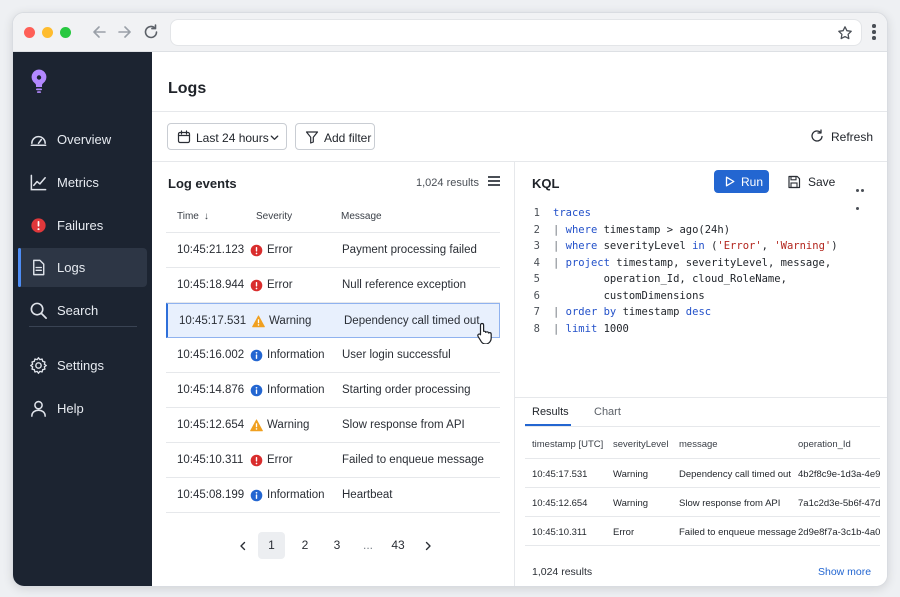 The image size is (900, 597). Describe the element at coordinates (824, 444) in the screenshot. I see `results-column-header: operation_Id` at that location.